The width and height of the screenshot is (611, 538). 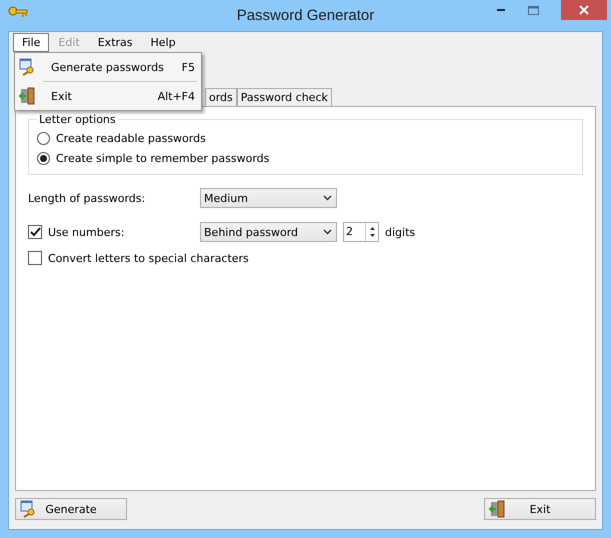 I want to click on checkbox-label: Convert letters to special characters, so click(x=148, y=258).